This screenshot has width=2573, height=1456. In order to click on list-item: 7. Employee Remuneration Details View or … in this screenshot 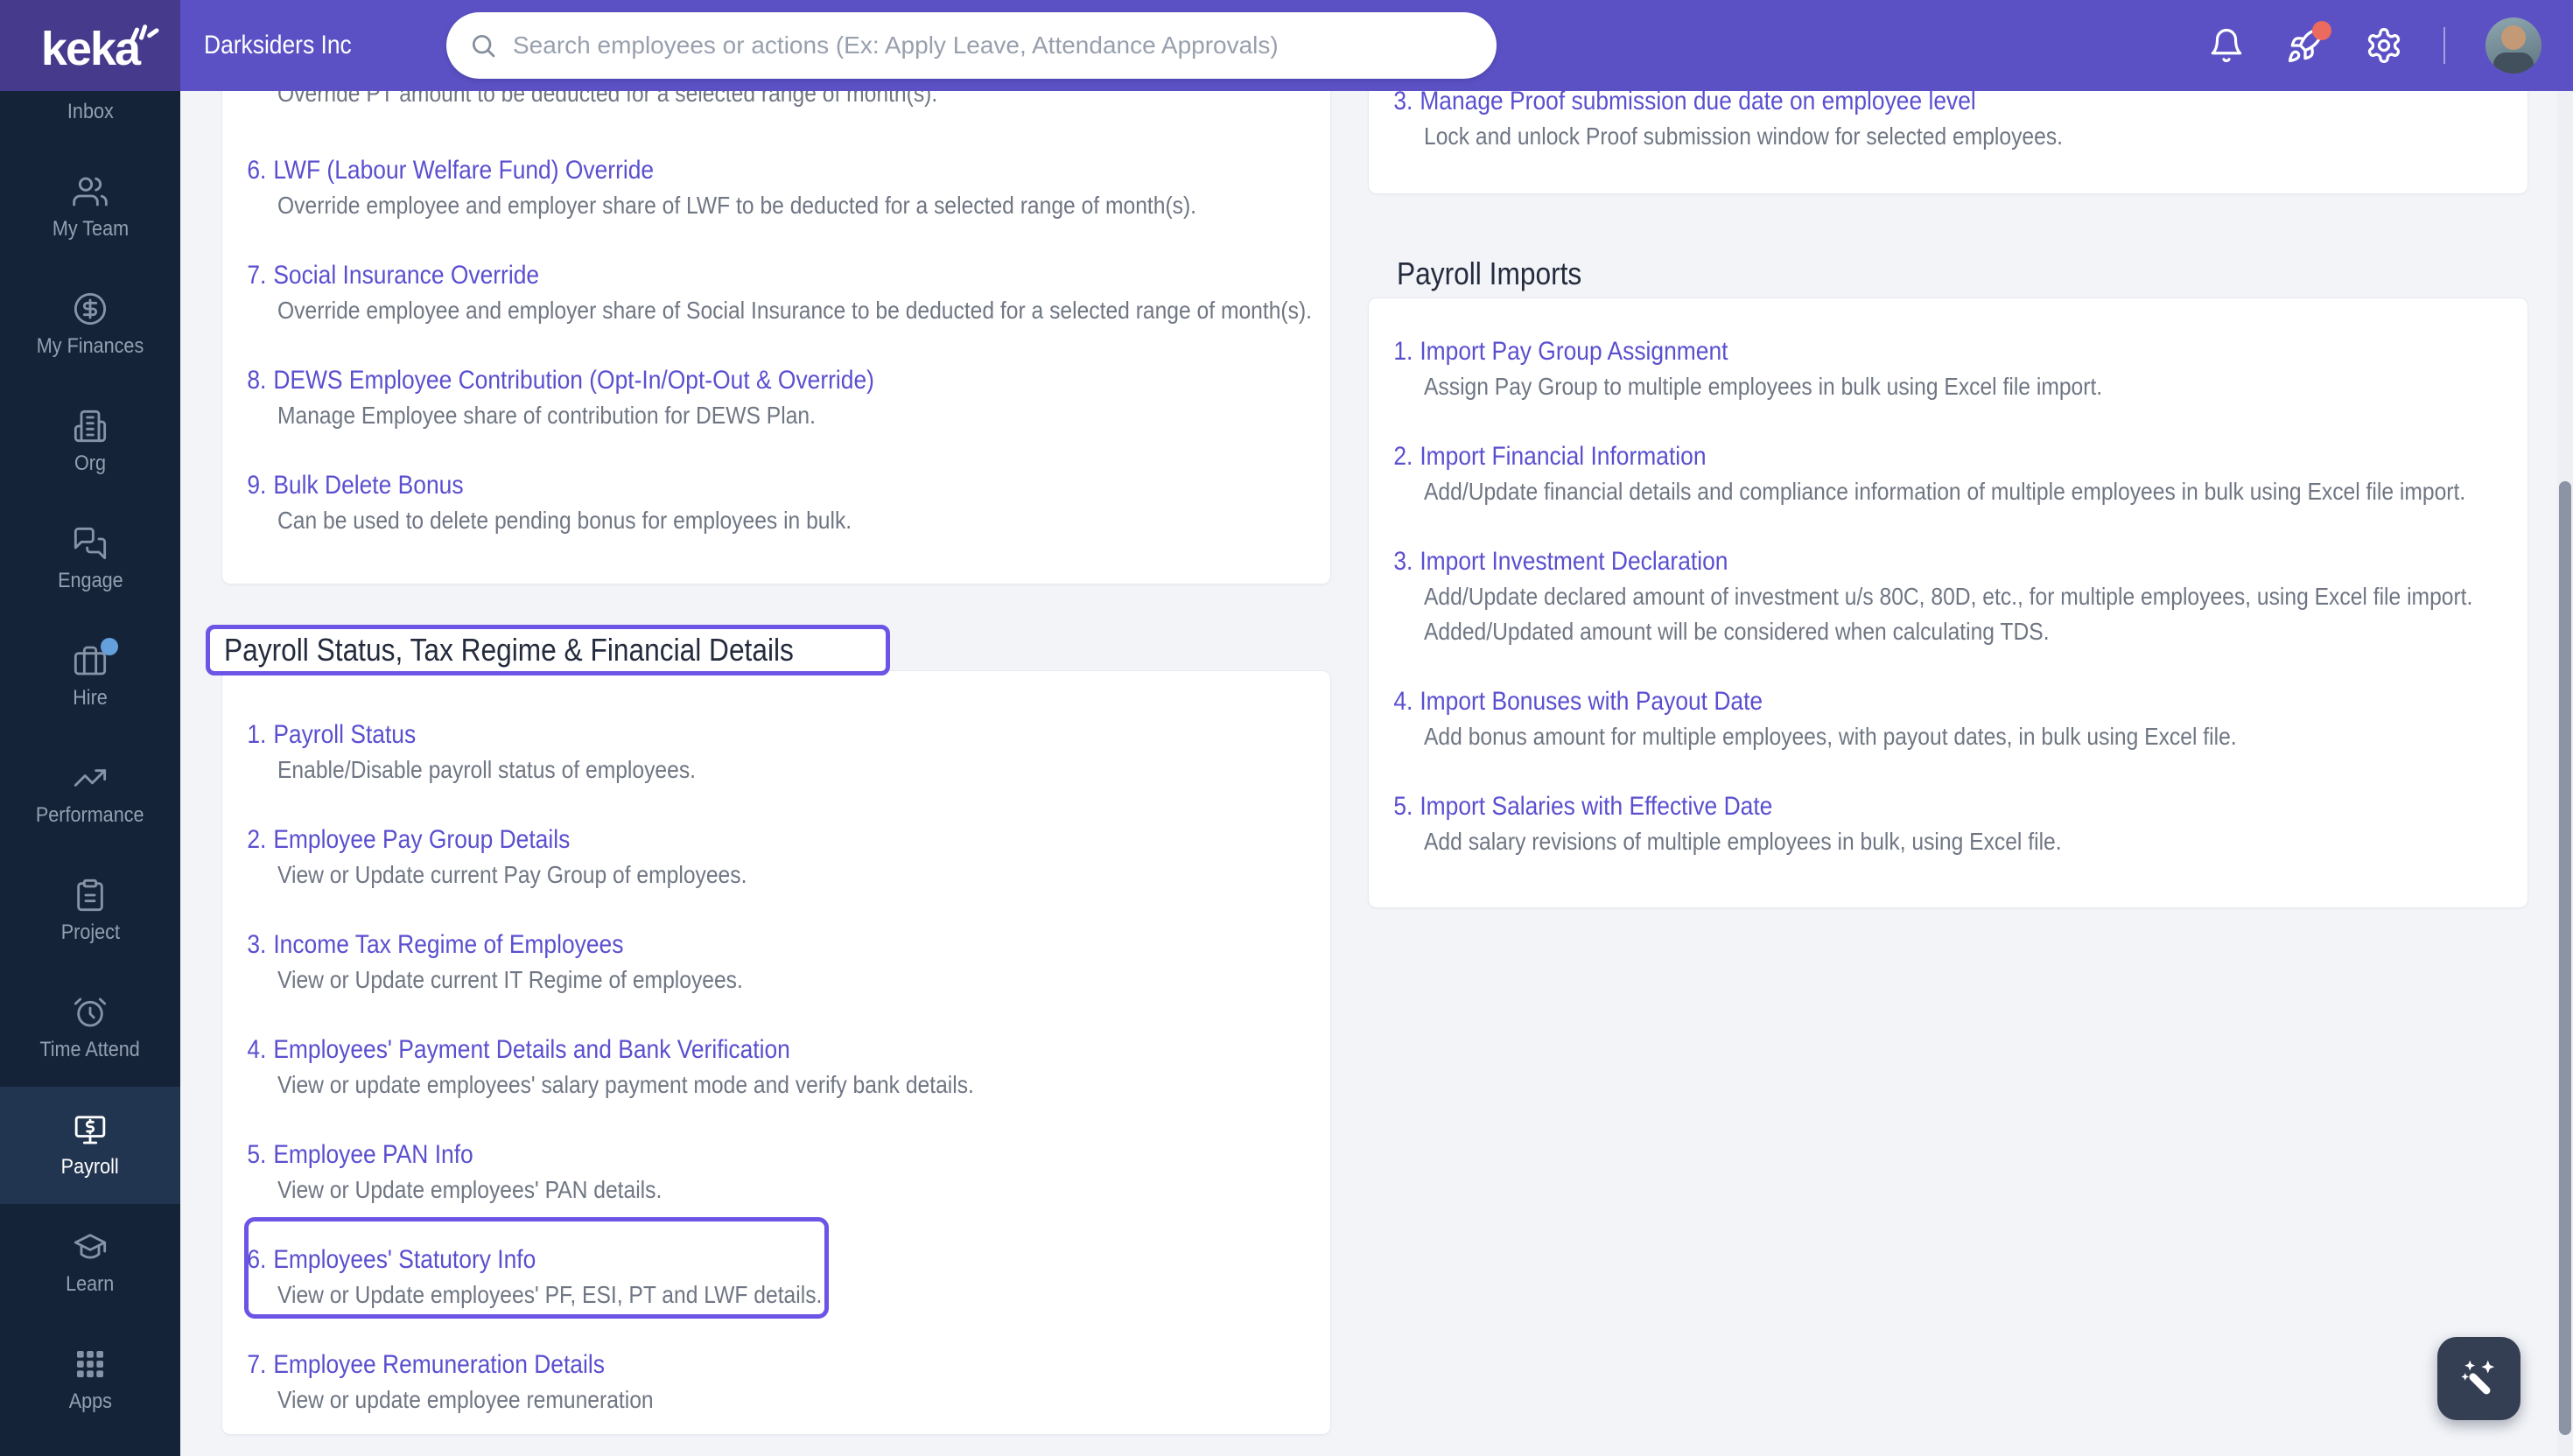, I will do `click(761, 1382)`.